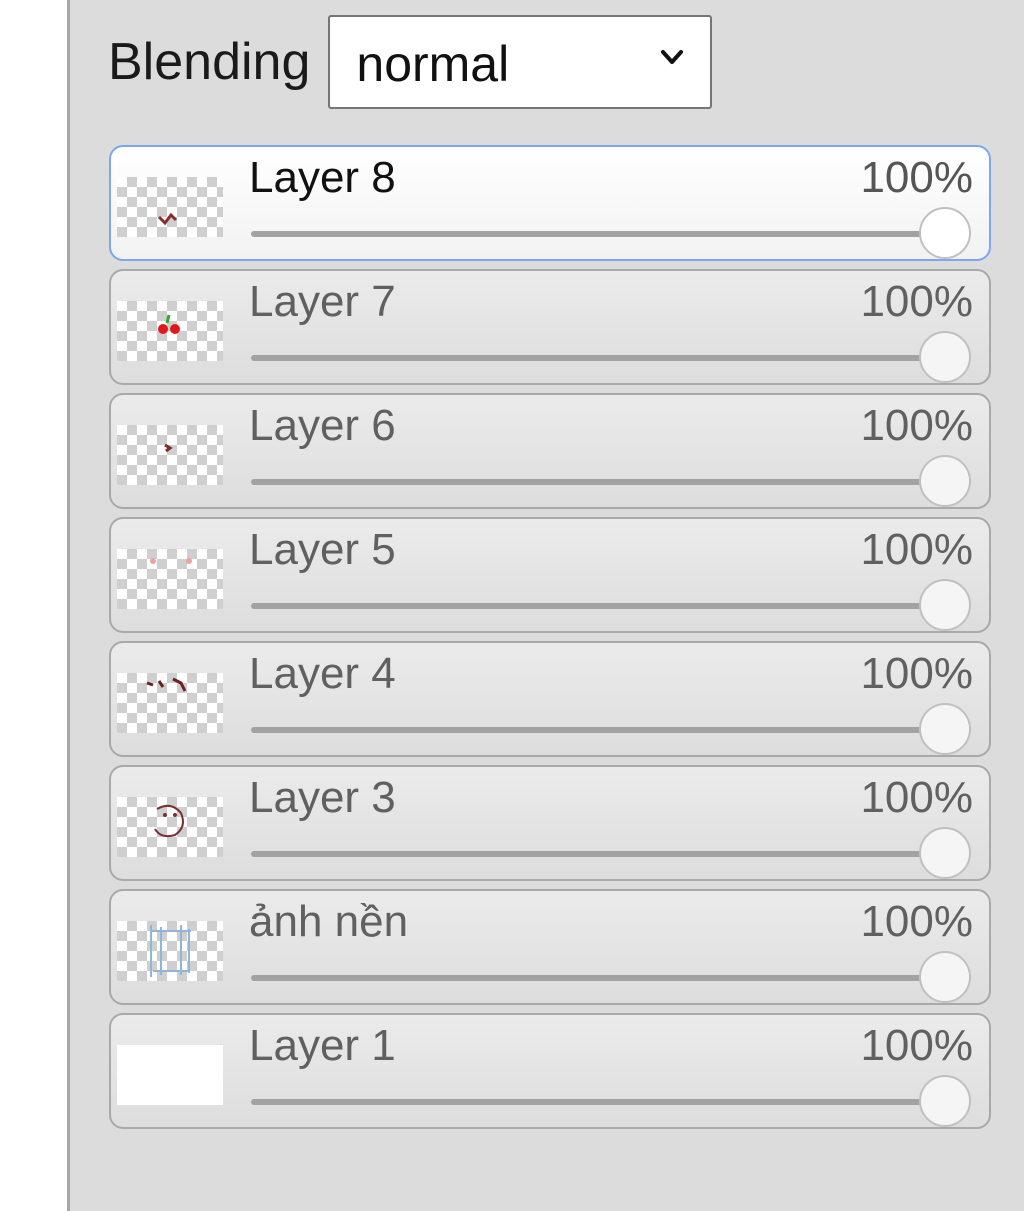  Describe the element at coordinates (550, 1071) in the screenshot. I see `layer-item-layer-1: Layer 1 100%` at that location.